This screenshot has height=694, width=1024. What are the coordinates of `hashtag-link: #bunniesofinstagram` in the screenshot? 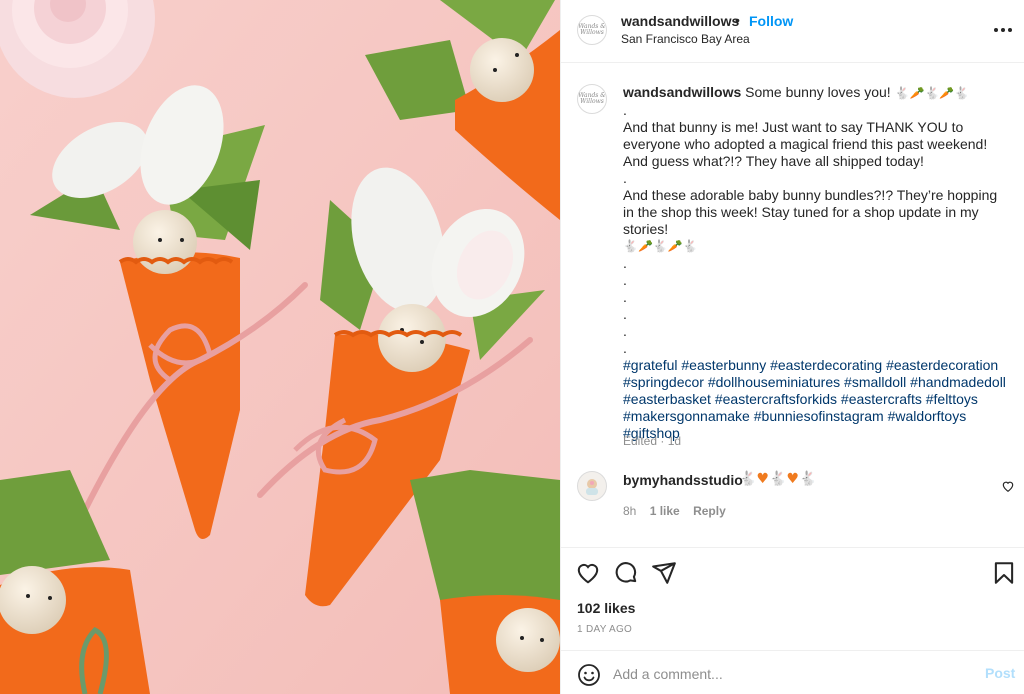 It's located at (819, 416).